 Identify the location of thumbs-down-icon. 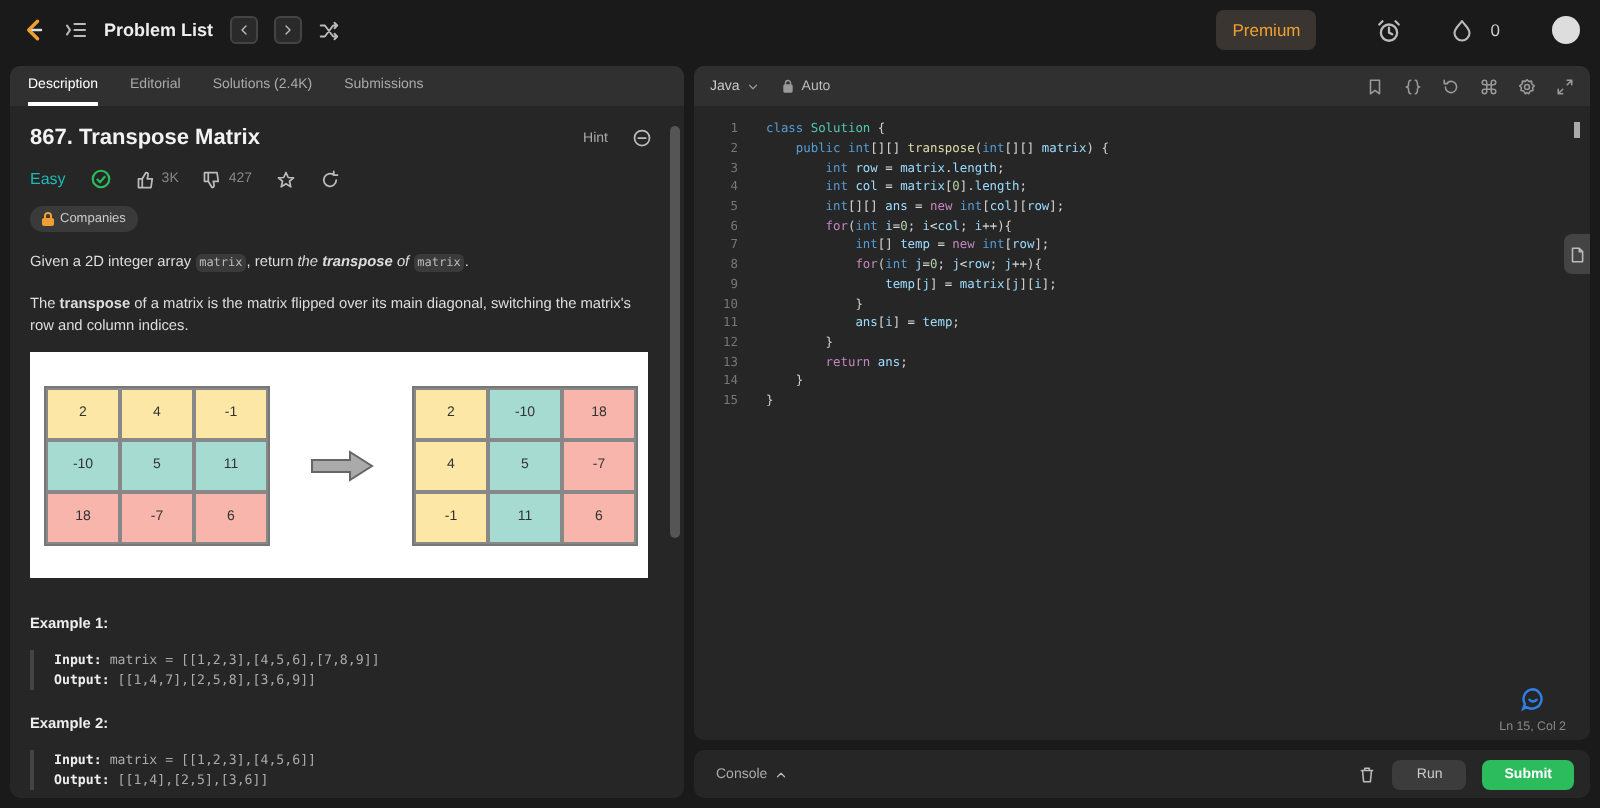
(212, 179).